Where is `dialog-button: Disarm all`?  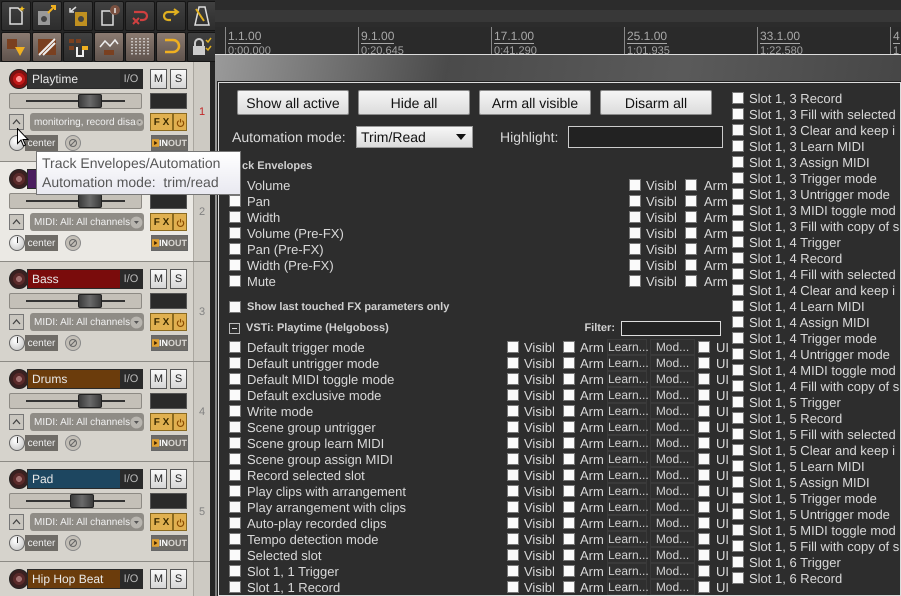
dialog-button: Disarm all is located at coordinates (656, 102).